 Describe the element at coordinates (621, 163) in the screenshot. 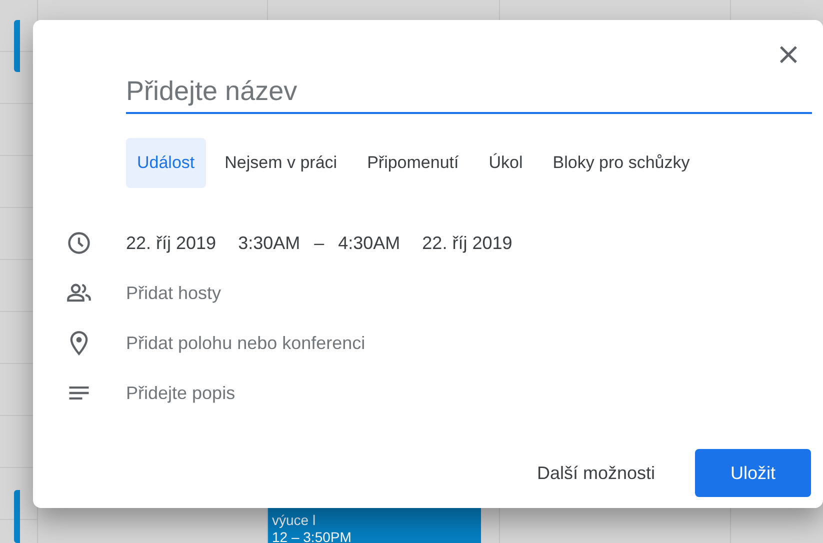

I see `event-type-tab: Bloky pro schůzky` at that location.